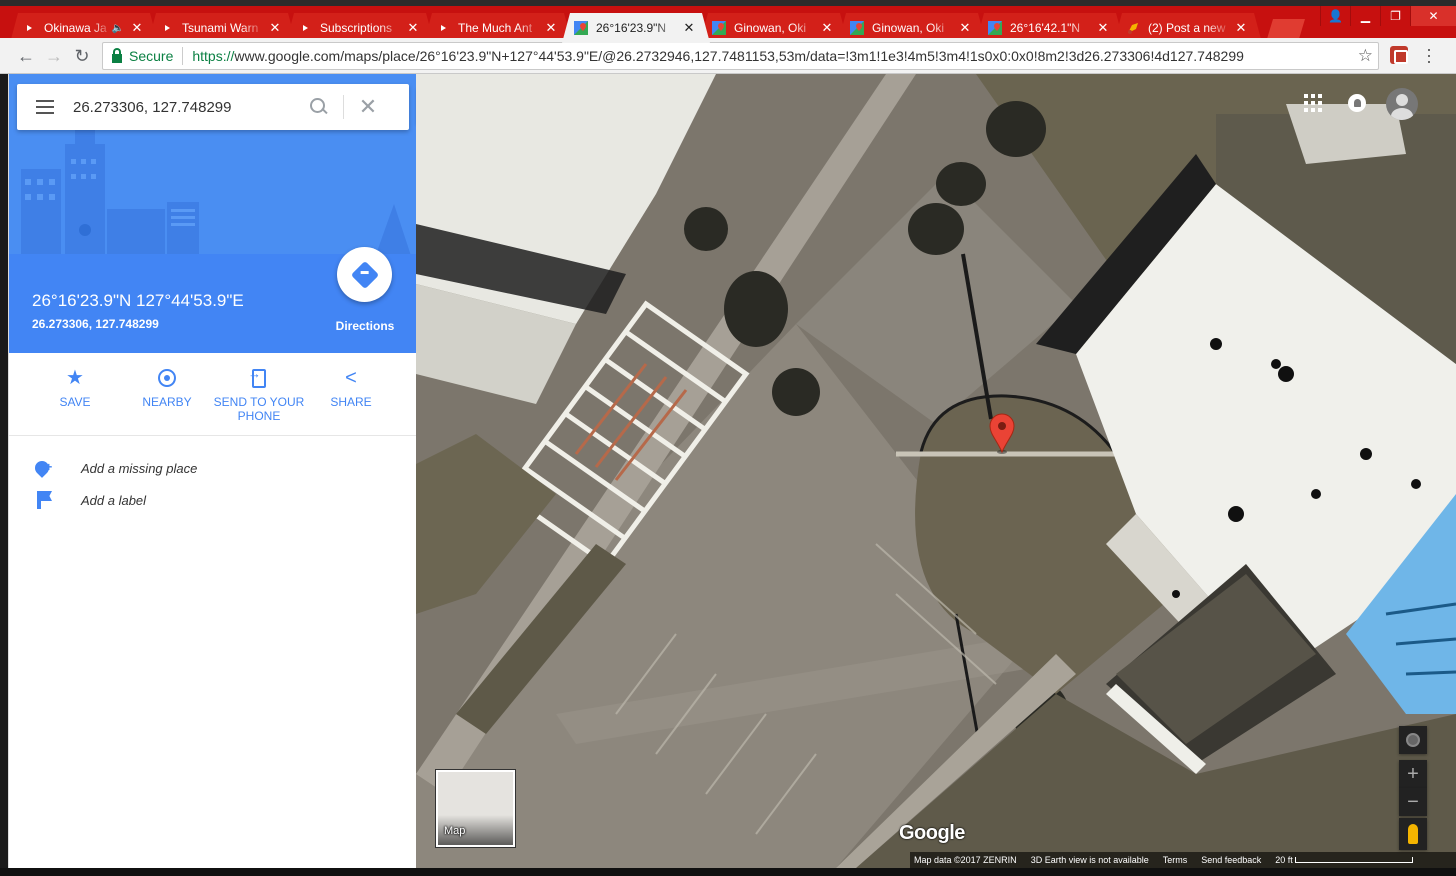 This screenshot has height=876, width=1456. I want to click on google-logo: Google, so click(932, 833).